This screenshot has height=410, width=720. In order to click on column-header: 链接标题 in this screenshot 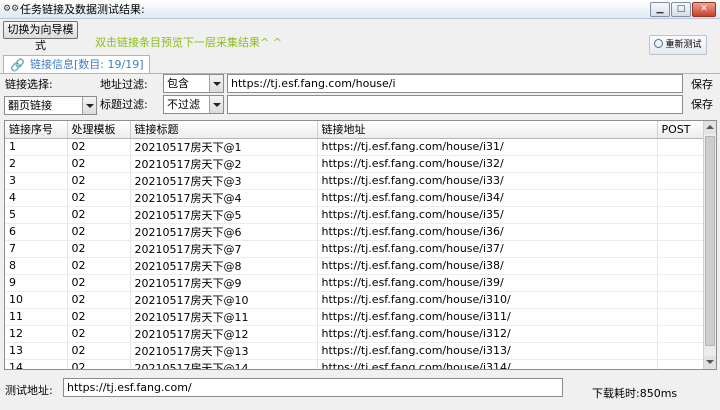, I will do `click(224, 130)`.